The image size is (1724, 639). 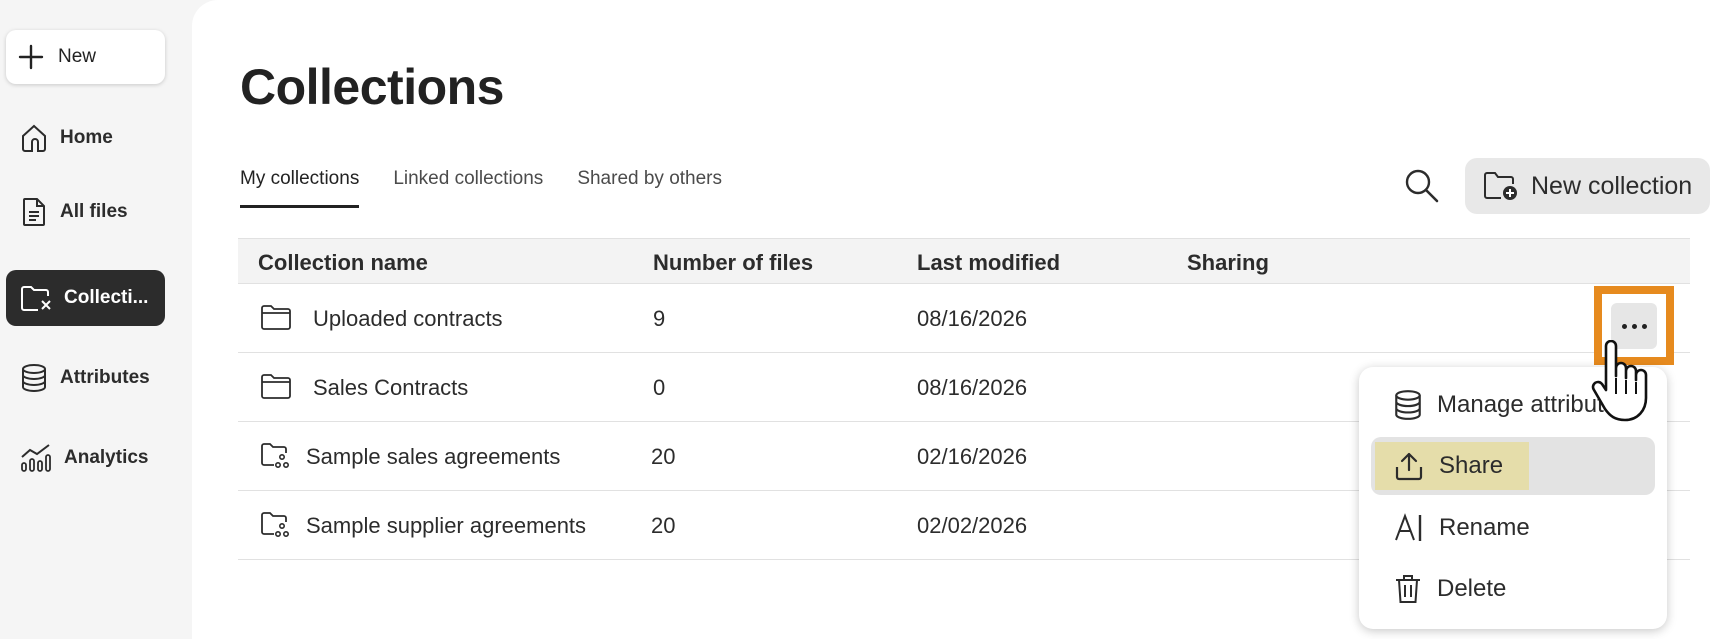 I want to click on row-last-modified: 02/16/2026, so click(x=972, y=456).